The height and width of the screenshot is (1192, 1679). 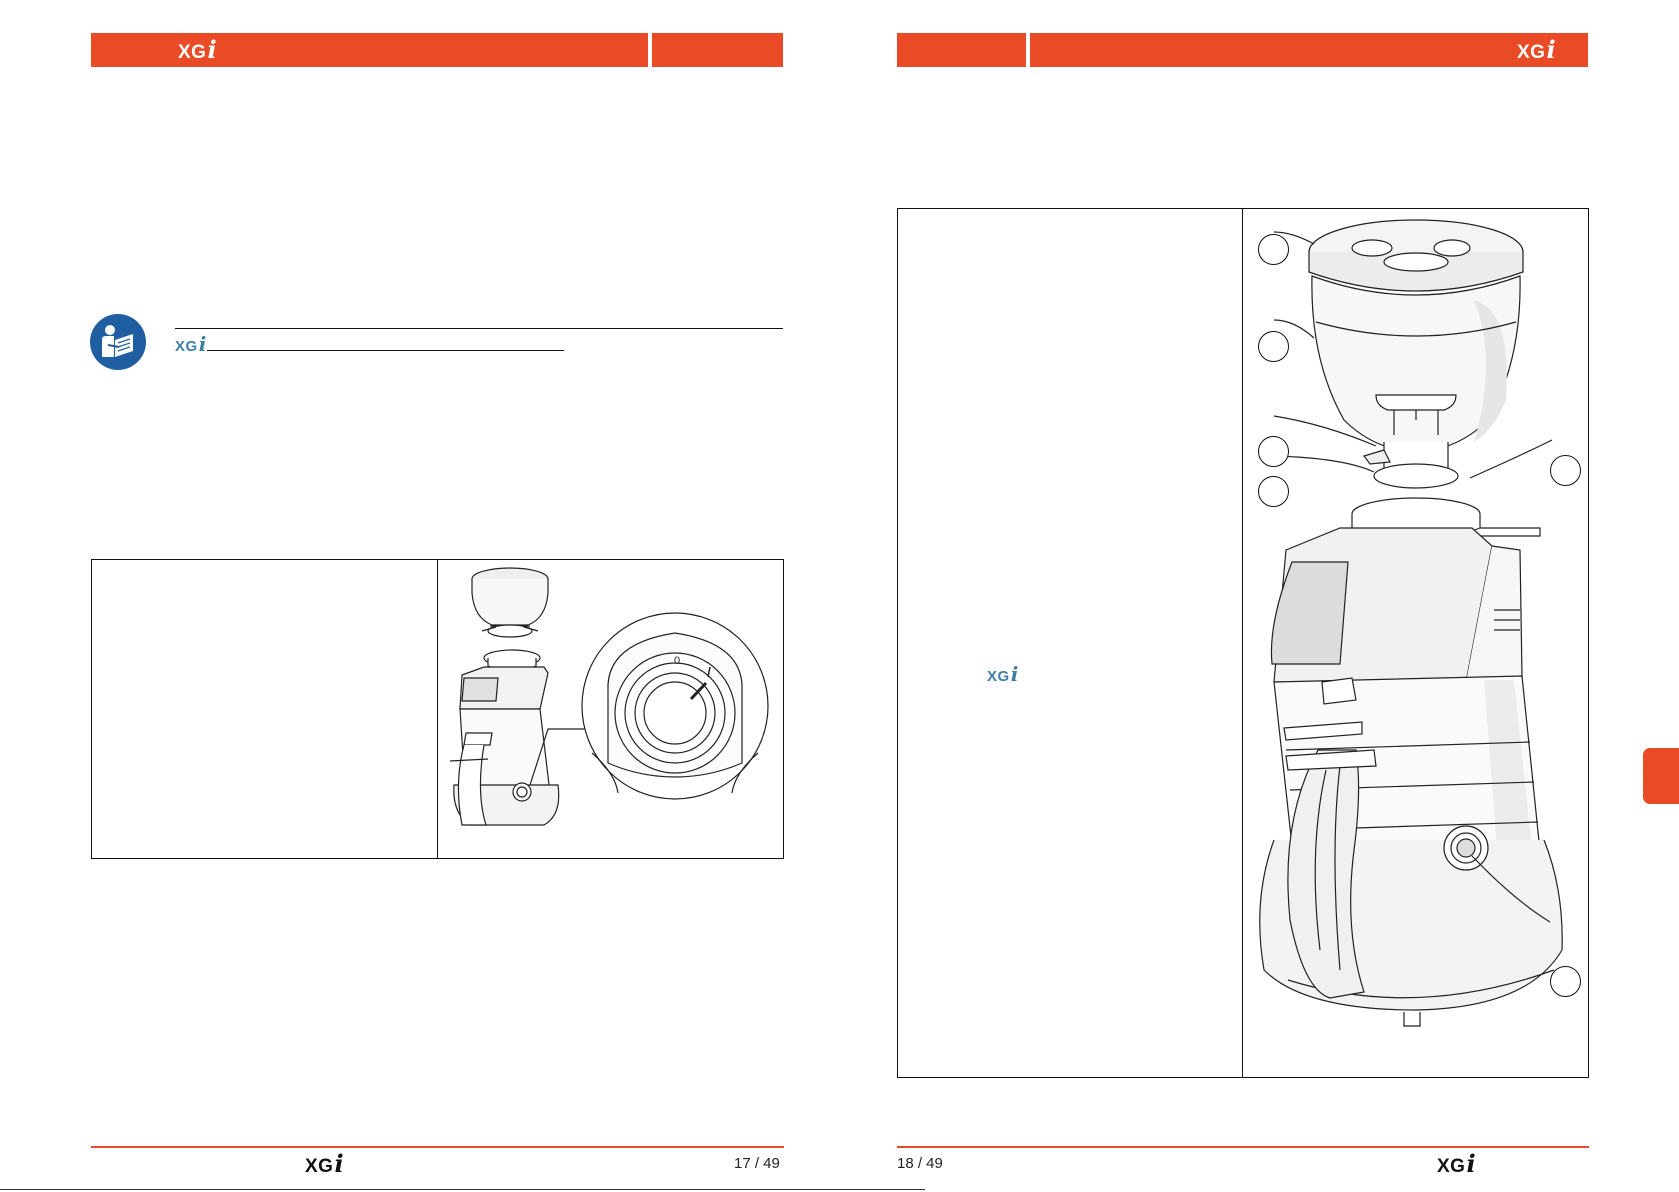 I want to click on page-number-left: 17 / 49, so click(x=757, y=1163).